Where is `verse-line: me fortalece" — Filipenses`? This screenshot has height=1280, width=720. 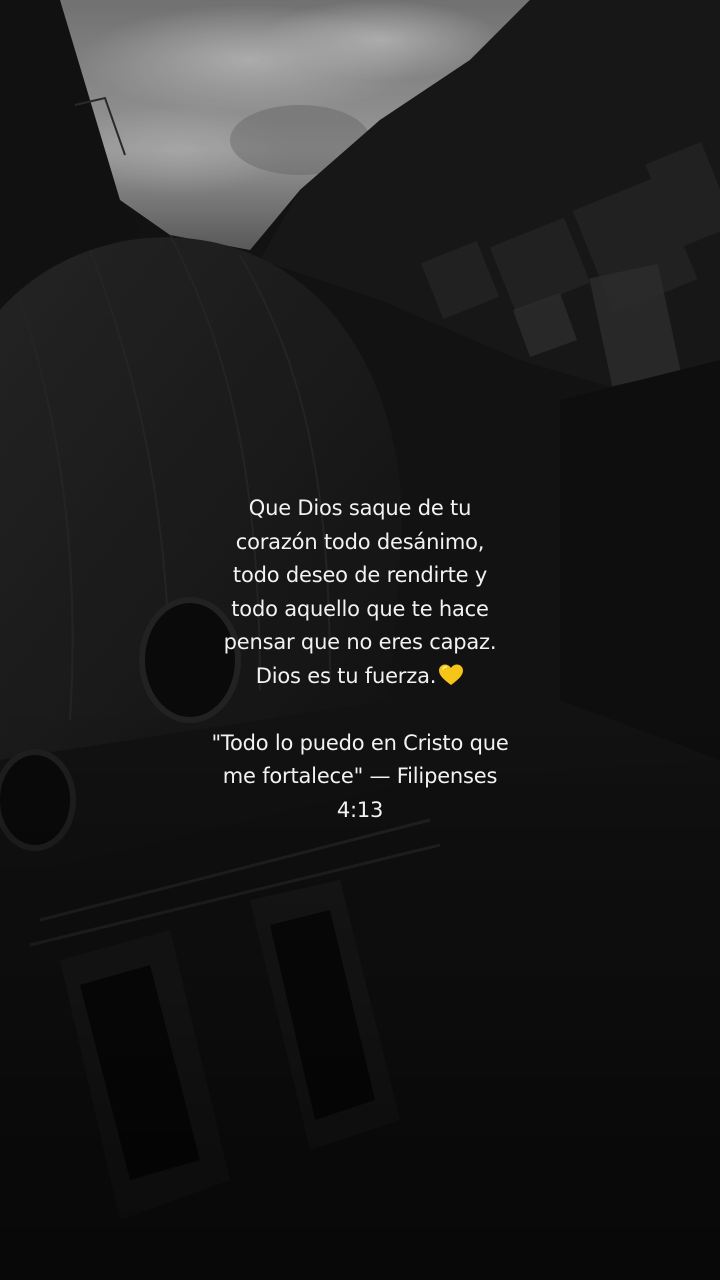 verse-line: me fortalece" — Filipenses is located at coordinates (360, 776).